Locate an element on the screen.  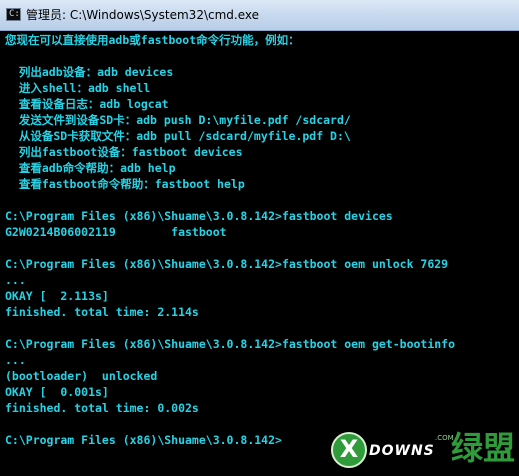
console-line: C:\Program Files (x86)\Shuame\3.0.8.142> is located at coordinates (143, 440).